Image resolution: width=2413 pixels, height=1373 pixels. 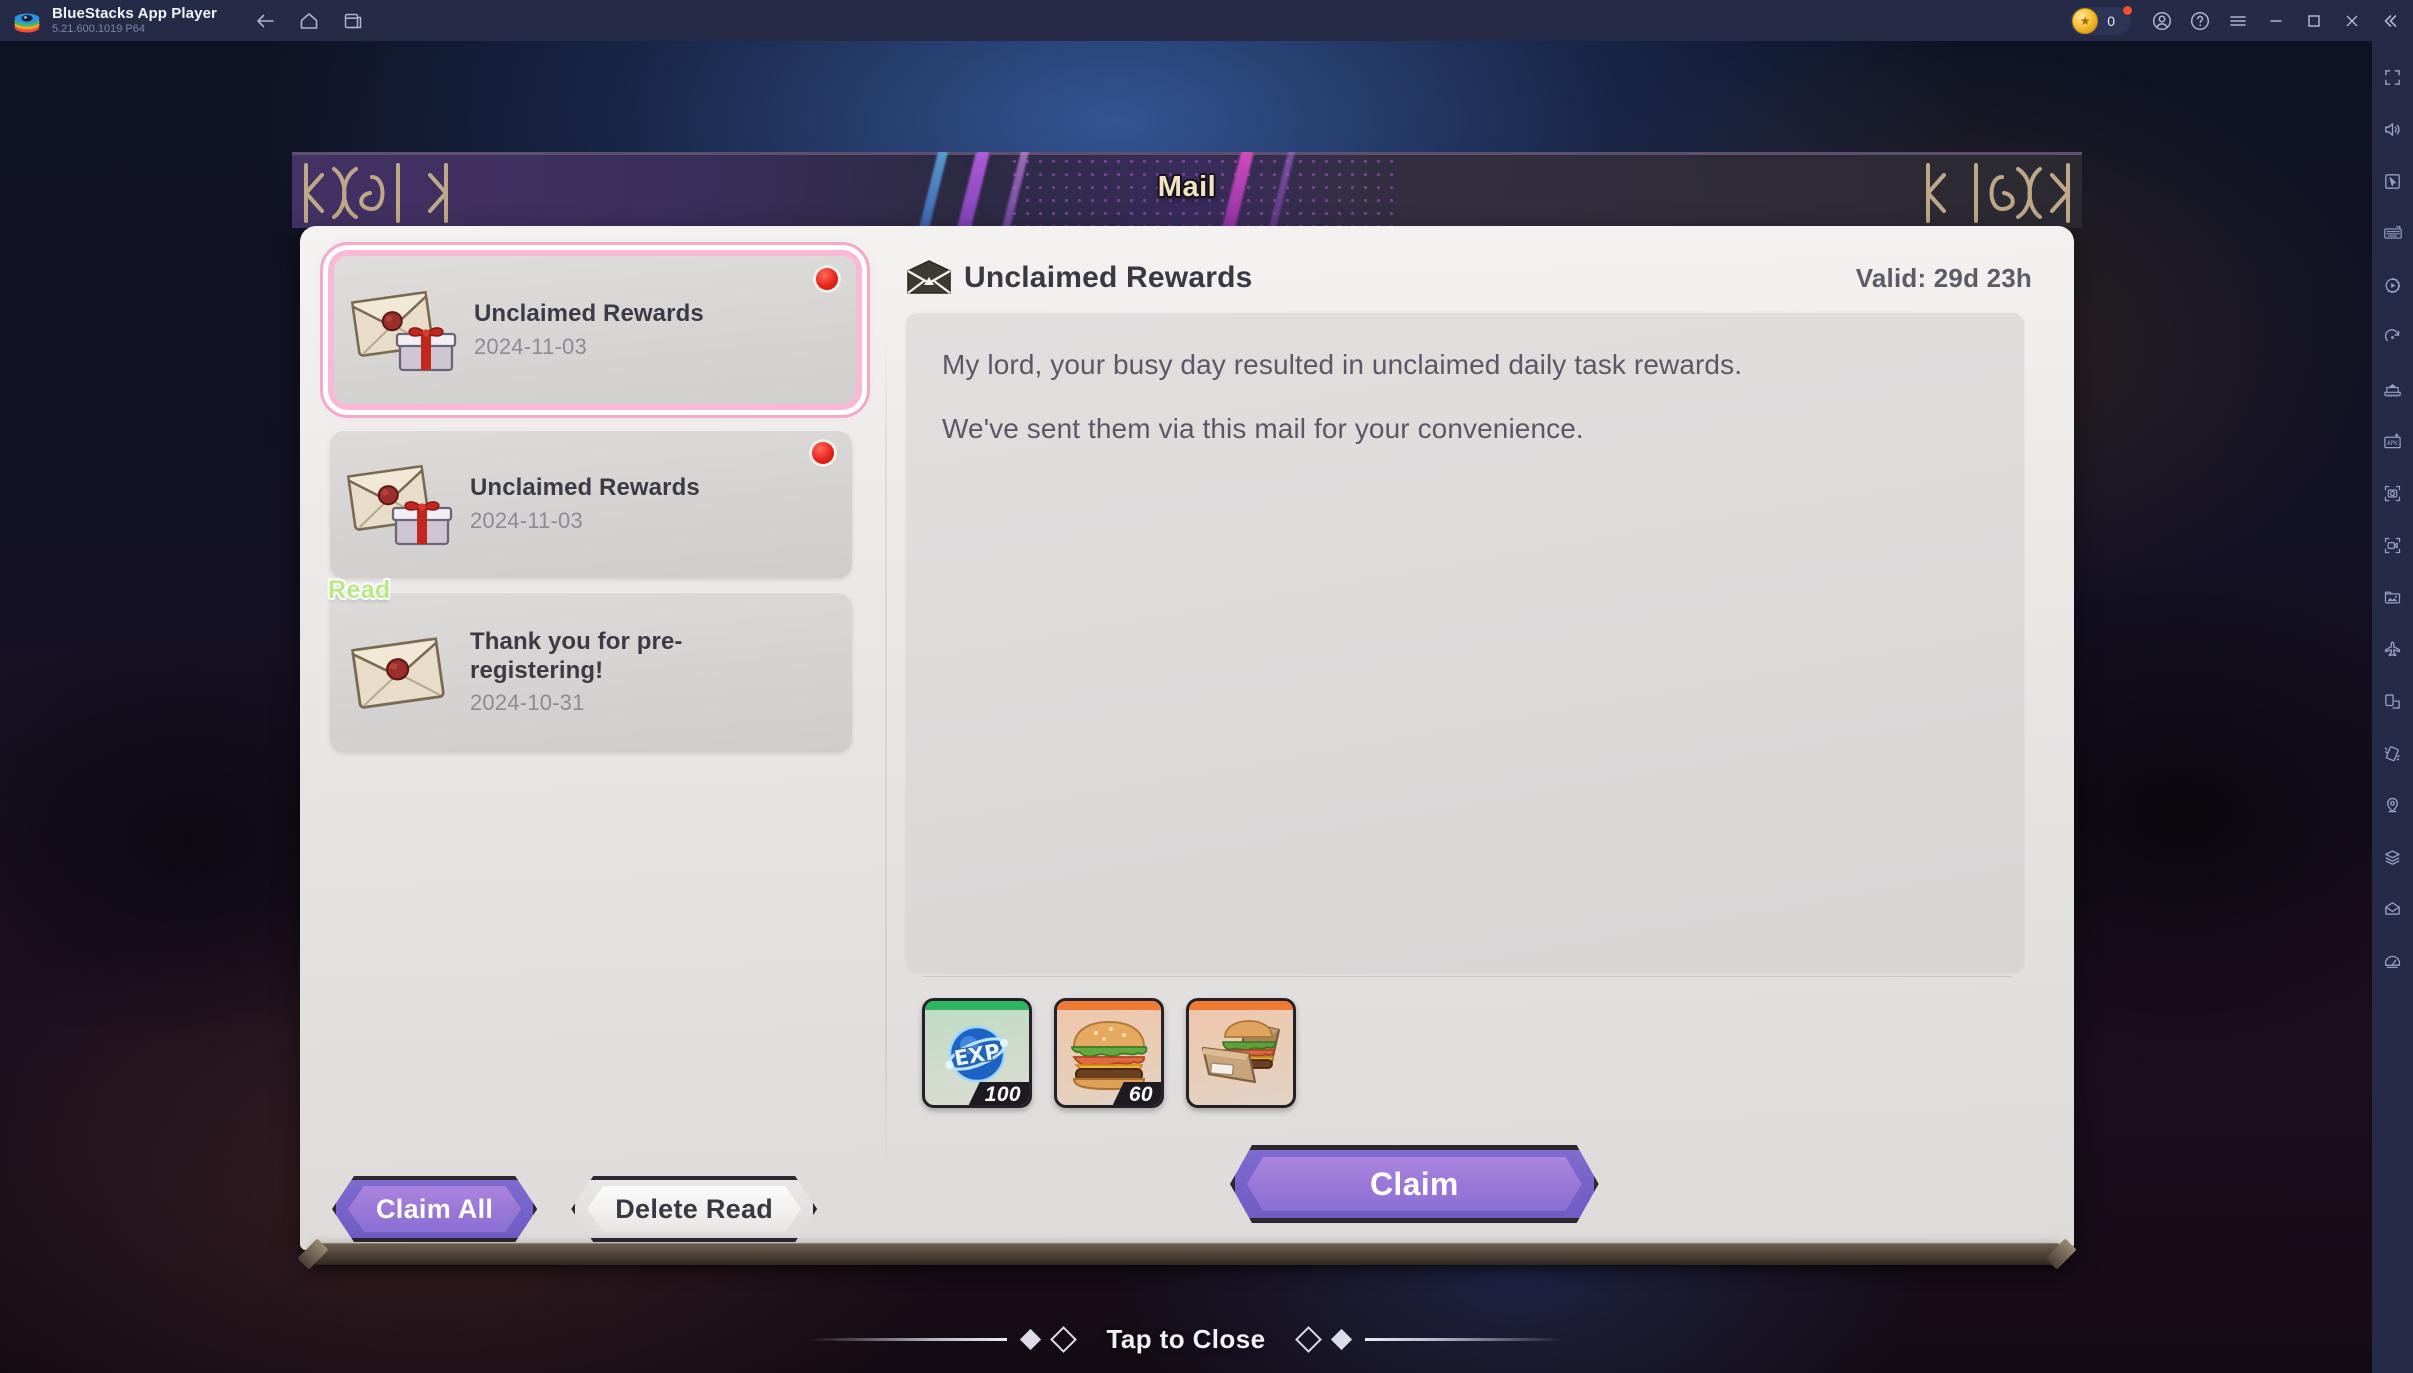 I want to click on layers-icon, so click(x=2392, y=857).